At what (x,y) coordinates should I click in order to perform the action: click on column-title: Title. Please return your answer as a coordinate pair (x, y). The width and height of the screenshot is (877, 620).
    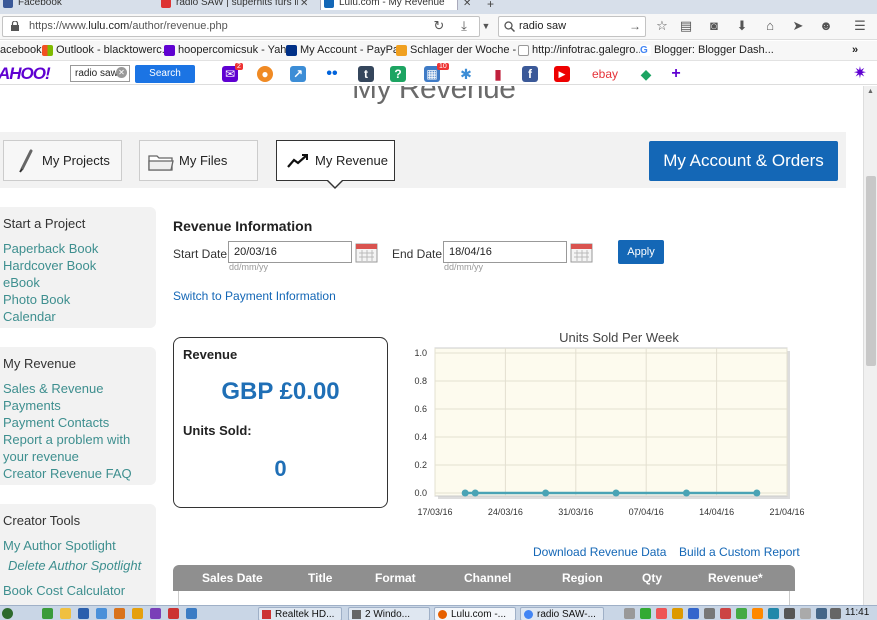
    Looking at the image, I should click on (320, 578).